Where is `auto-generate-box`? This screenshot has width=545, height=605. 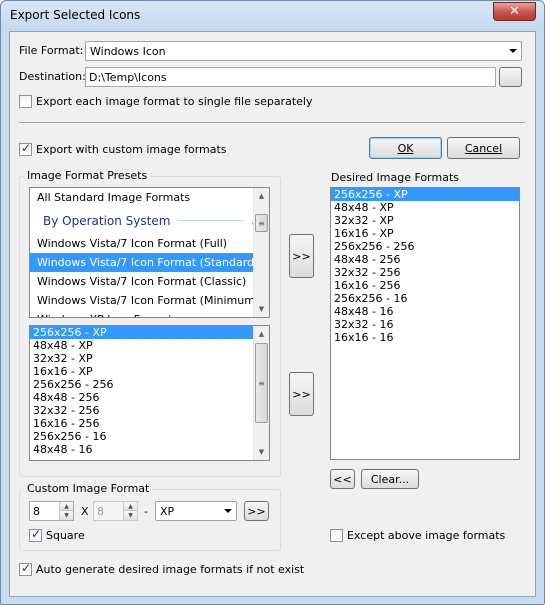
auto-generate-box is located at coordinates (25, 568).